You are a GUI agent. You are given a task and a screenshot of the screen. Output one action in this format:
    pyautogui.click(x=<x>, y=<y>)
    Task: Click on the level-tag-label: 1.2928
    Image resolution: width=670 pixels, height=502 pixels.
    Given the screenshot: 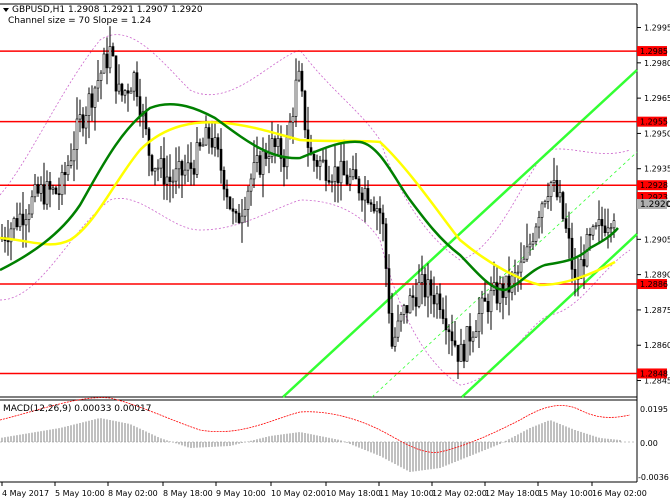 What is the action you would take?
    pyautogui.click(x=654, y=185)
    